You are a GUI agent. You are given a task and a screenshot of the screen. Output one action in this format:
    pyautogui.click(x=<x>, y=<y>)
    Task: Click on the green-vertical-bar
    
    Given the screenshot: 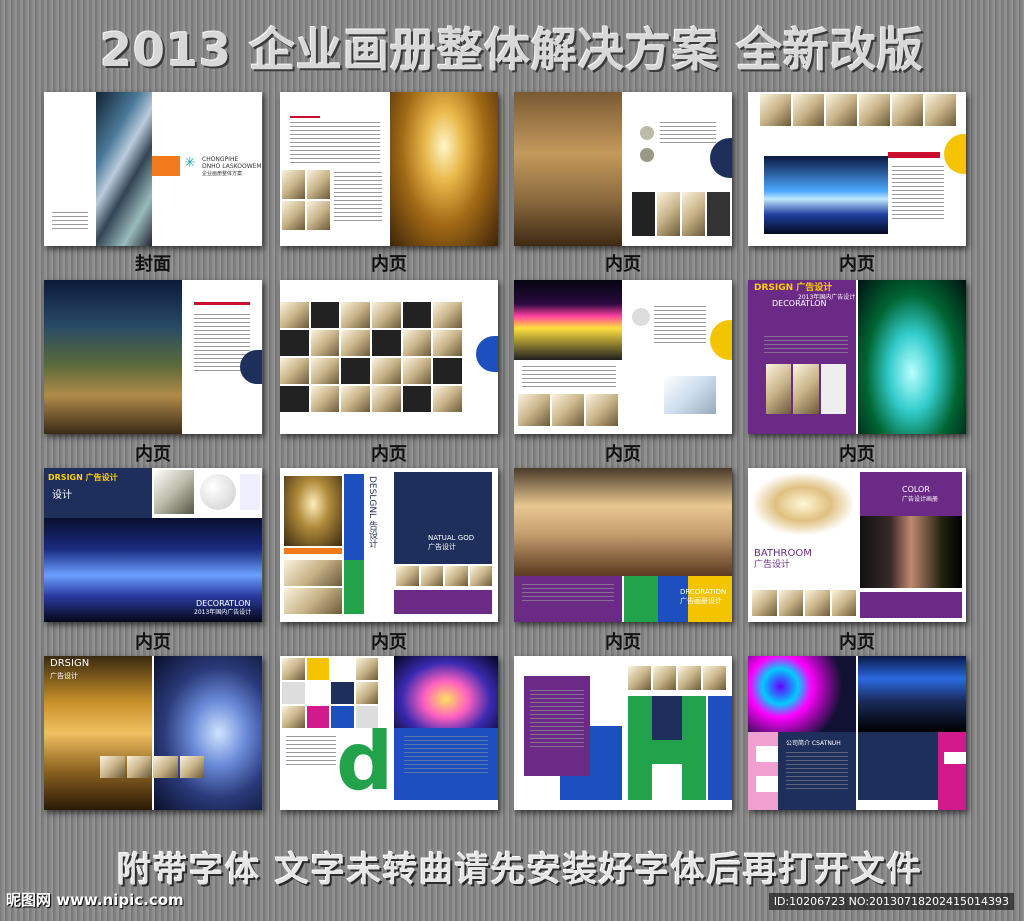 What is the action you would take?
    pyautogui.click(x=354, y=587)
    